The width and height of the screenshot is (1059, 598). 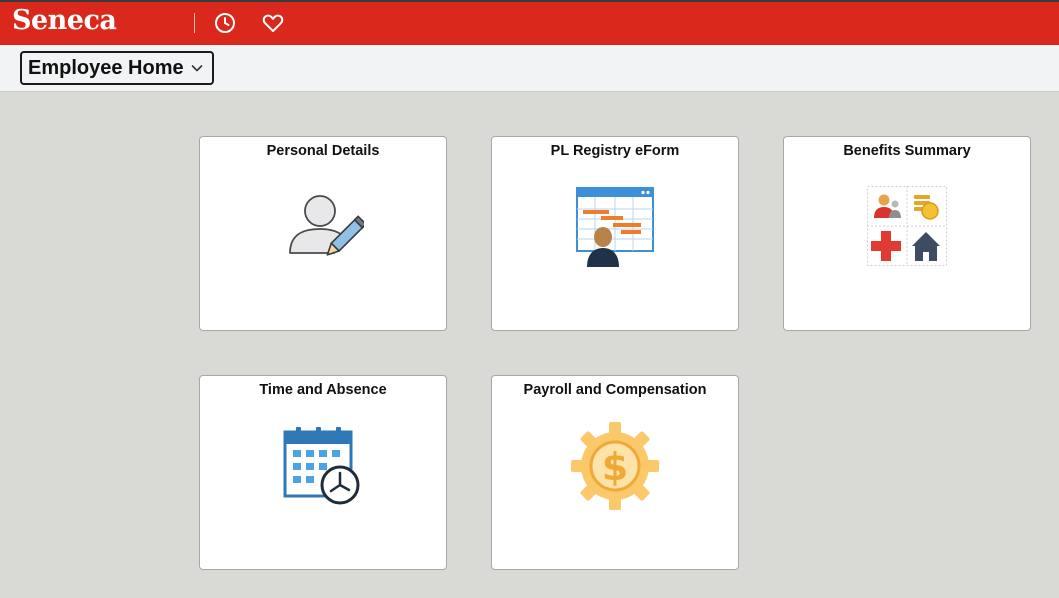 I want to click on heart-icon, so click(x=273, y=23).